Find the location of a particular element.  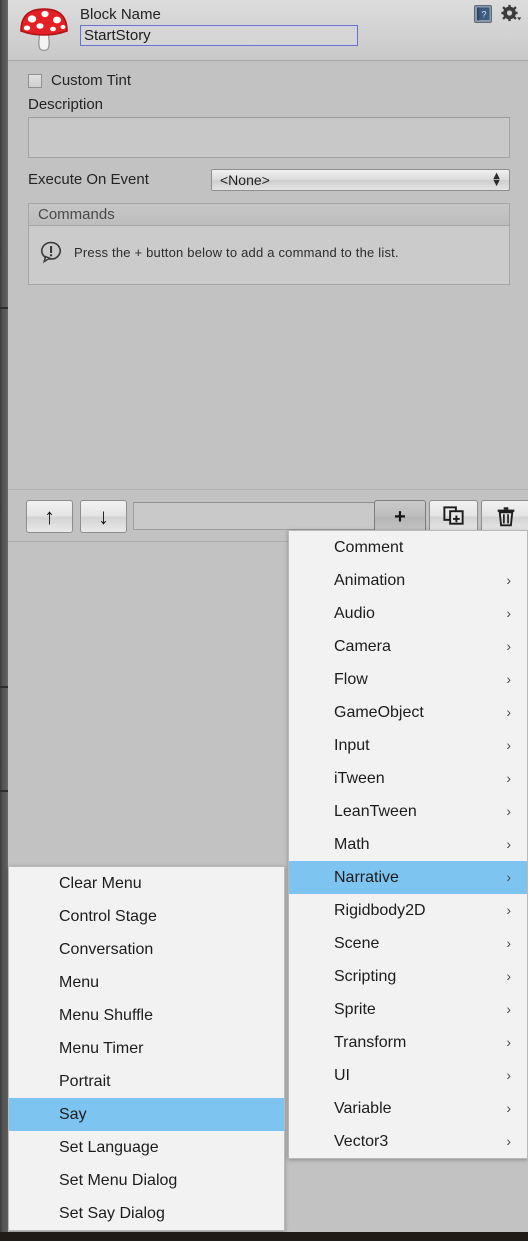

submenu-item-say: Say is located at coordinates (146, 1114).